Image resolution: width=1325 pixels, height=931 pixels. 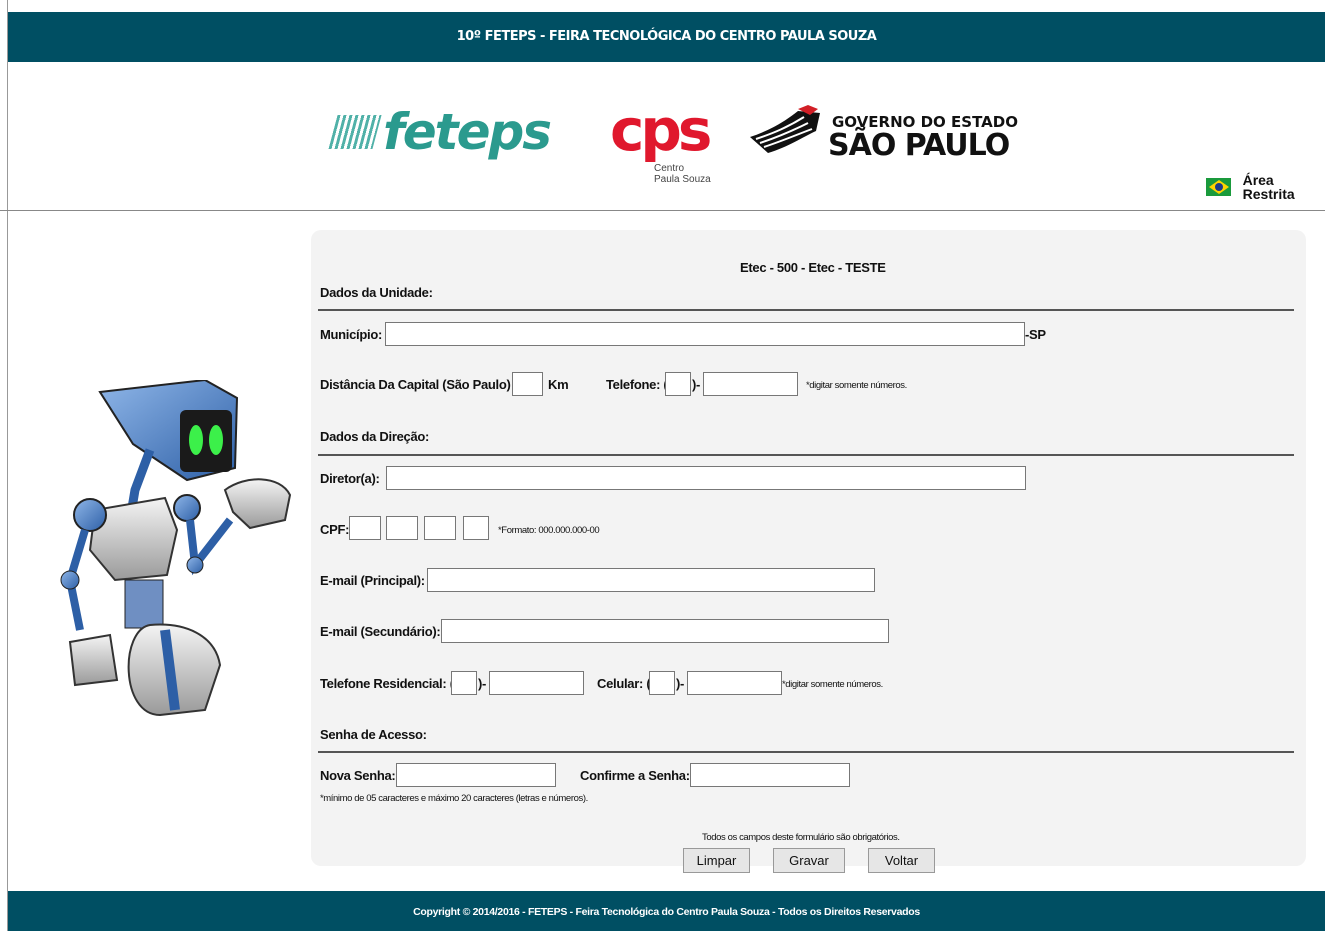 I want to click on section-heading-unit: Dados da Unidade:, so click(x=376, y=292).